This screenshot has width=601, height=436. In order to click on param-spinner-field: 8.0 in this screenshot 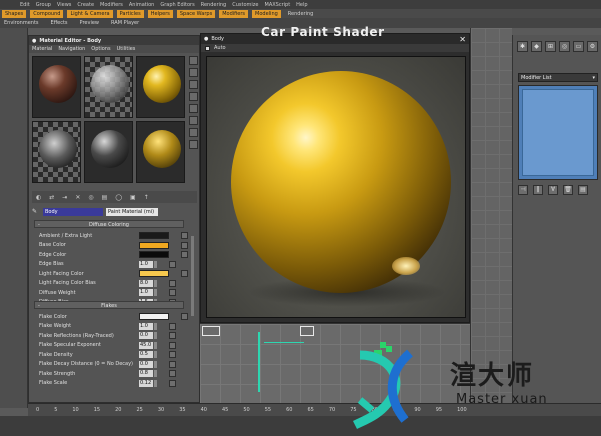, I will do `click(146, 283)`.